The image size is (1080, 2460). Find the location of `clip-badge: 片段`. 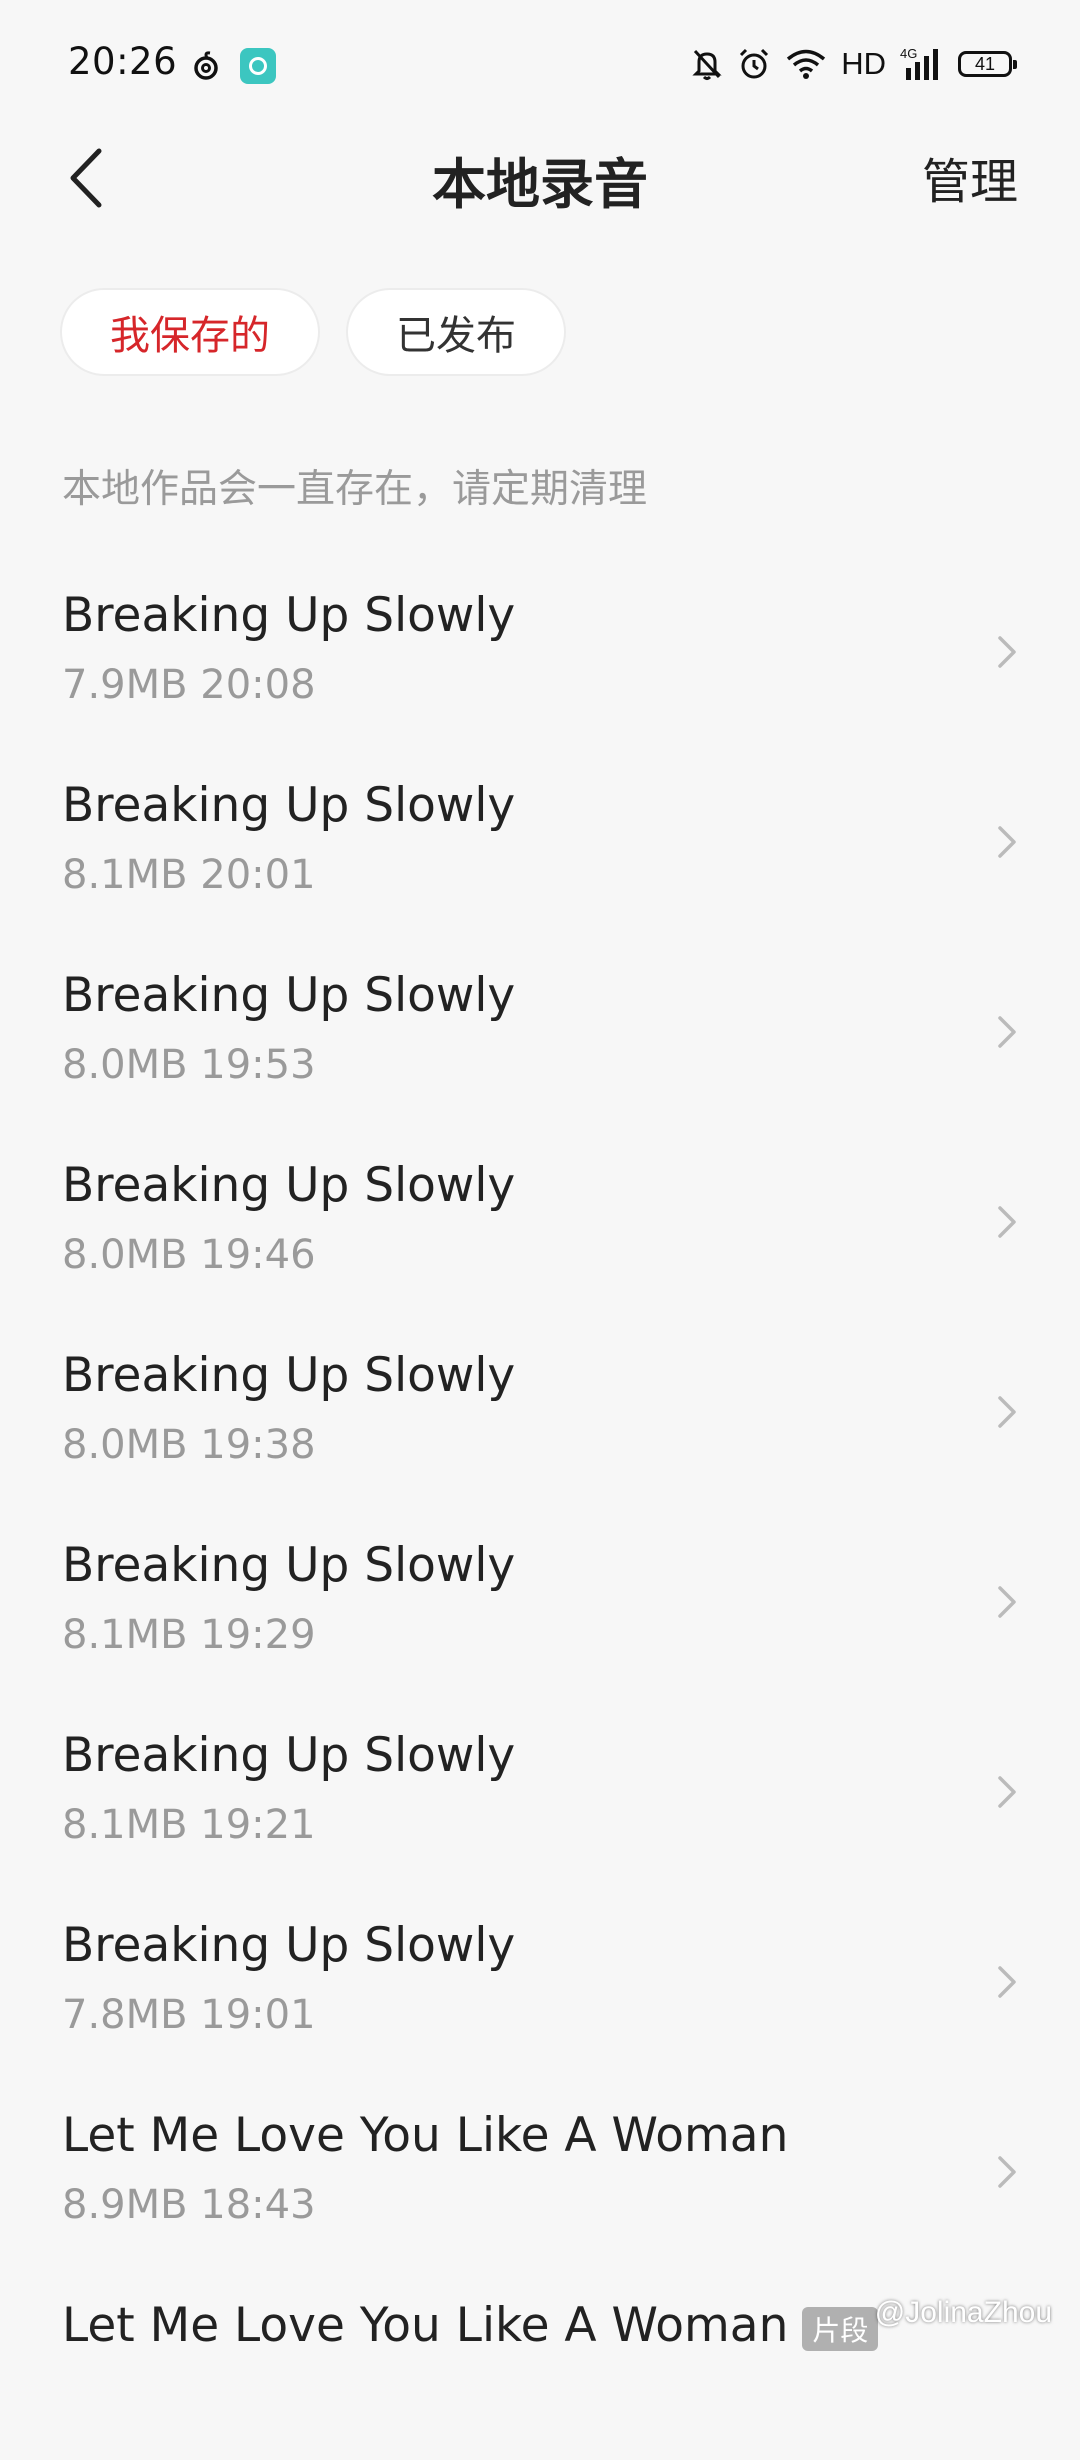

clip-badge: 片段 is located at coordinates (840, 2328).